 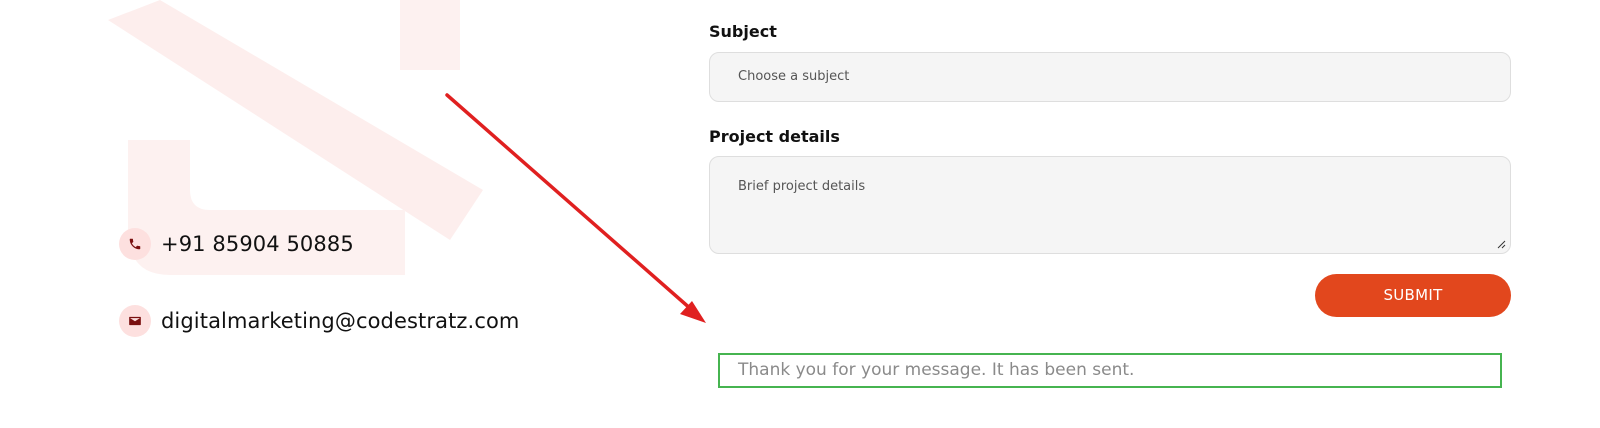 I want to click on contact-email: digitalmarketing@codestratz.com, so click(x=319, y=321).